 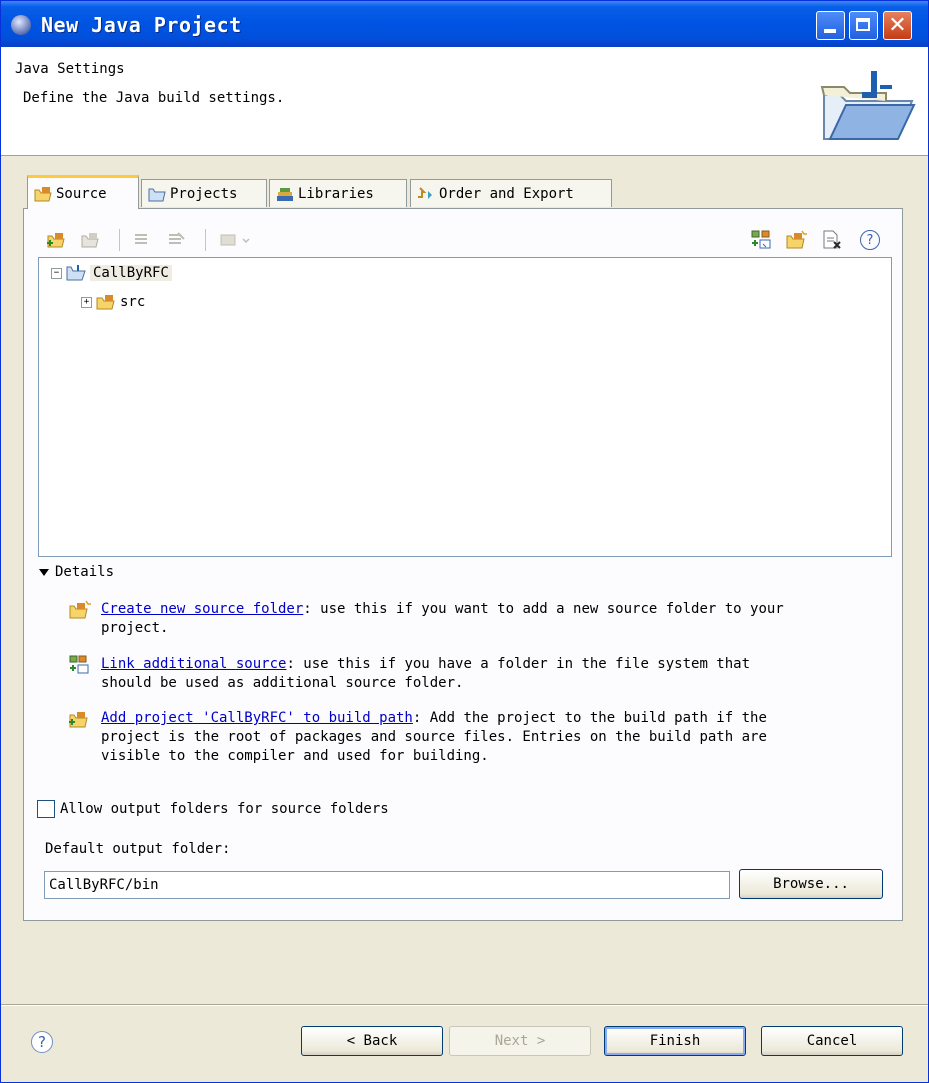 What do you see at coordinates (157, 194) in the screenshot?
I see `projects-icon` at bounding box center [157, 194].